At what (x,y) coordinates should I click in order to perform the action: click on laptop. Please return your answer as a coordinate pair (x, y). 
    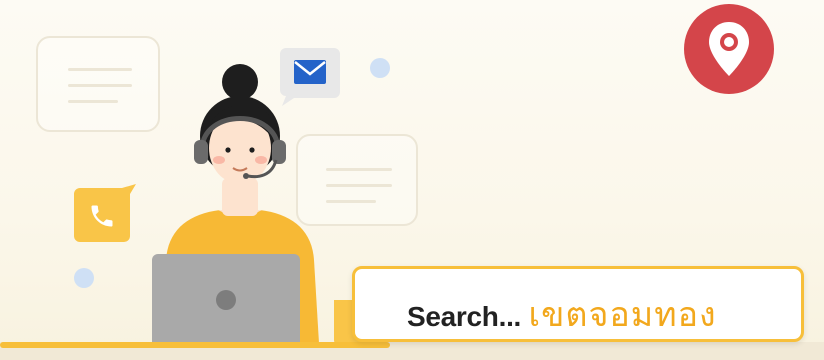
    Looking at the image, I should click on (226, 300).